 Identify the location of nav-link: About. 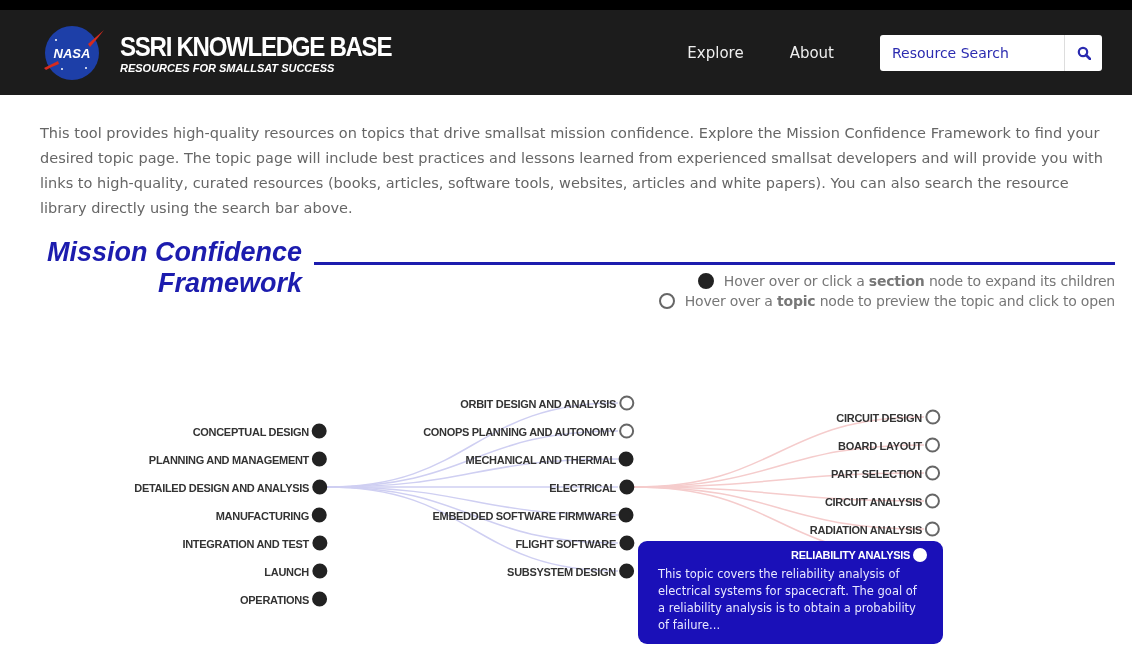
(811, 52).